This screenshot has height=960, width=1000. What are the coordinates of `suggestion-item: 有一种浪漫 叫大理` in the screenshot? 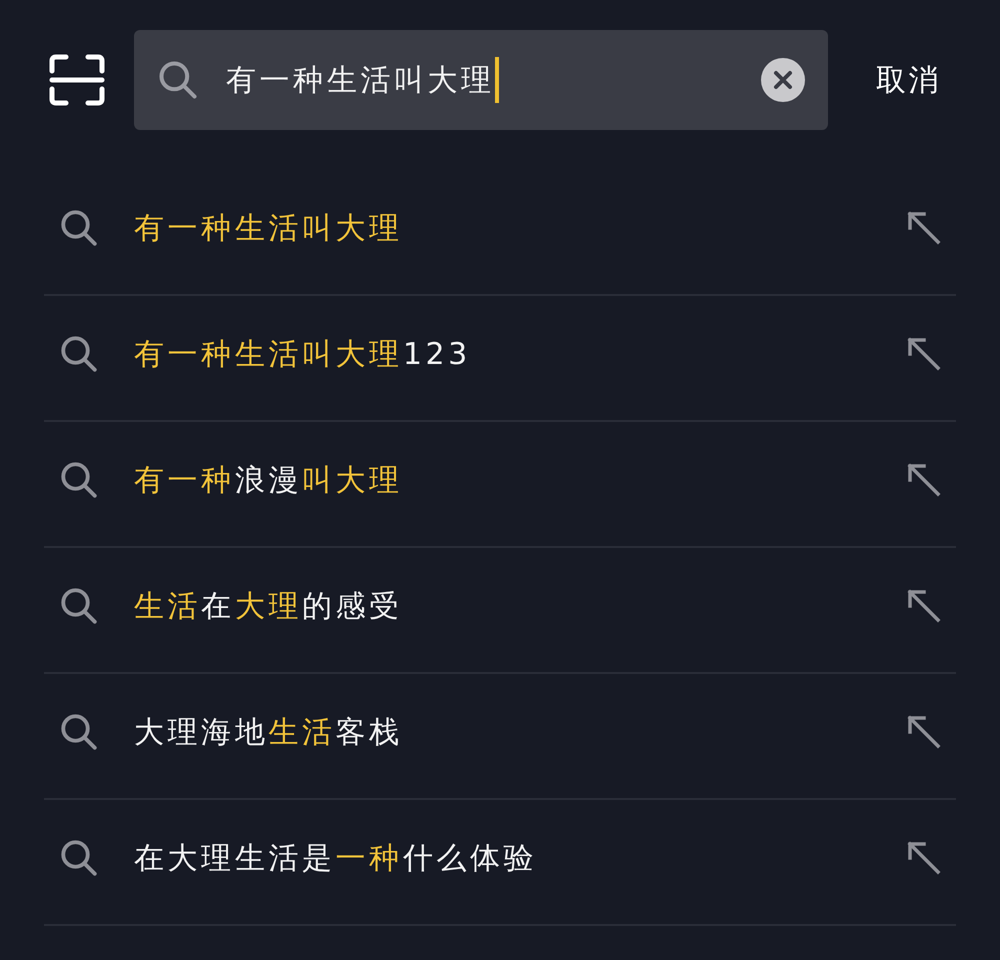 It's located at (500, 481).